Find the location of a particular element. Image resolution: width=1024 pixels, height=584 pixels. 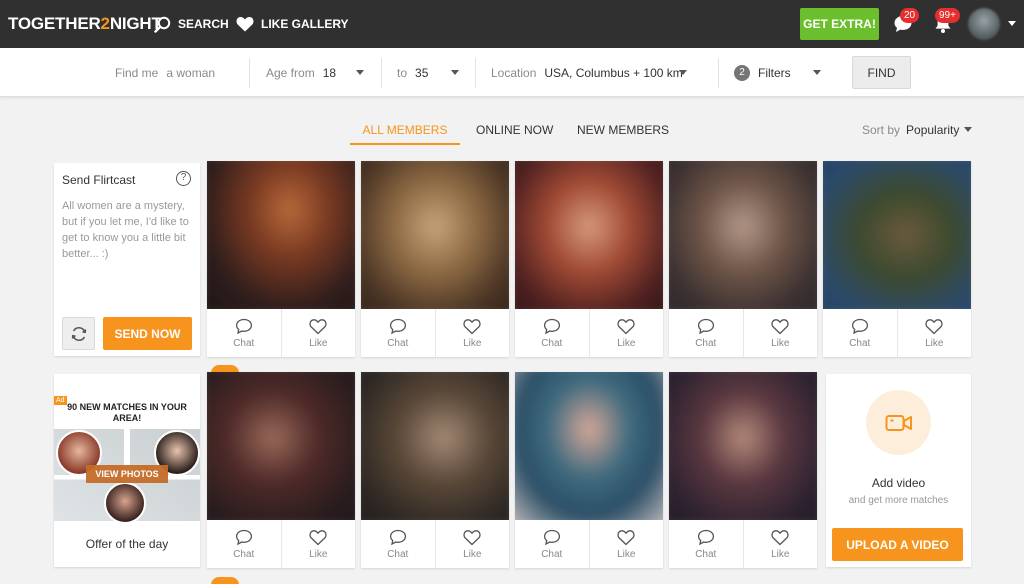

help-icon: ? is located at coordinates (183, 178).